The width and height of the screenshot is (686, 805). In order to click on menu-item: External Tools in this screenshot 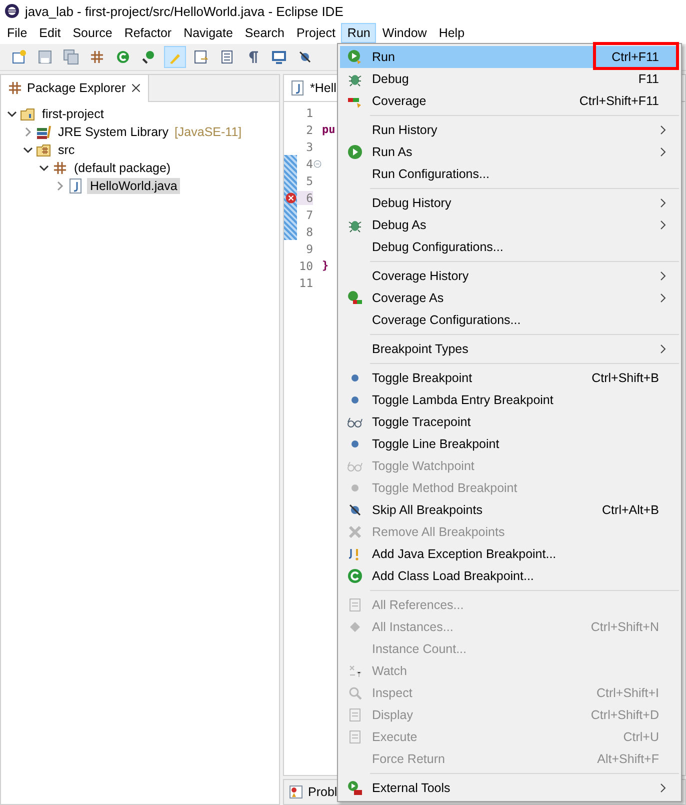, I will do `click(509, 788)`.